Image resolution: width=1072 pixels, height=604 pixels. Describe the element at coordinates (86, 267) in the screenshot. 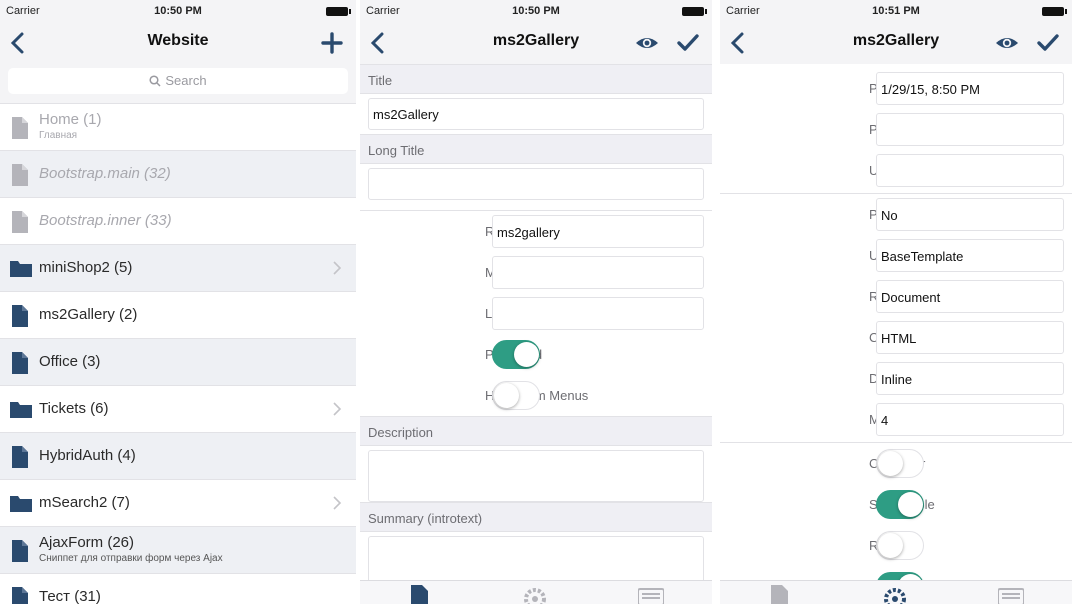

I see `list-item-label: miniShop2 (5)` at that location.